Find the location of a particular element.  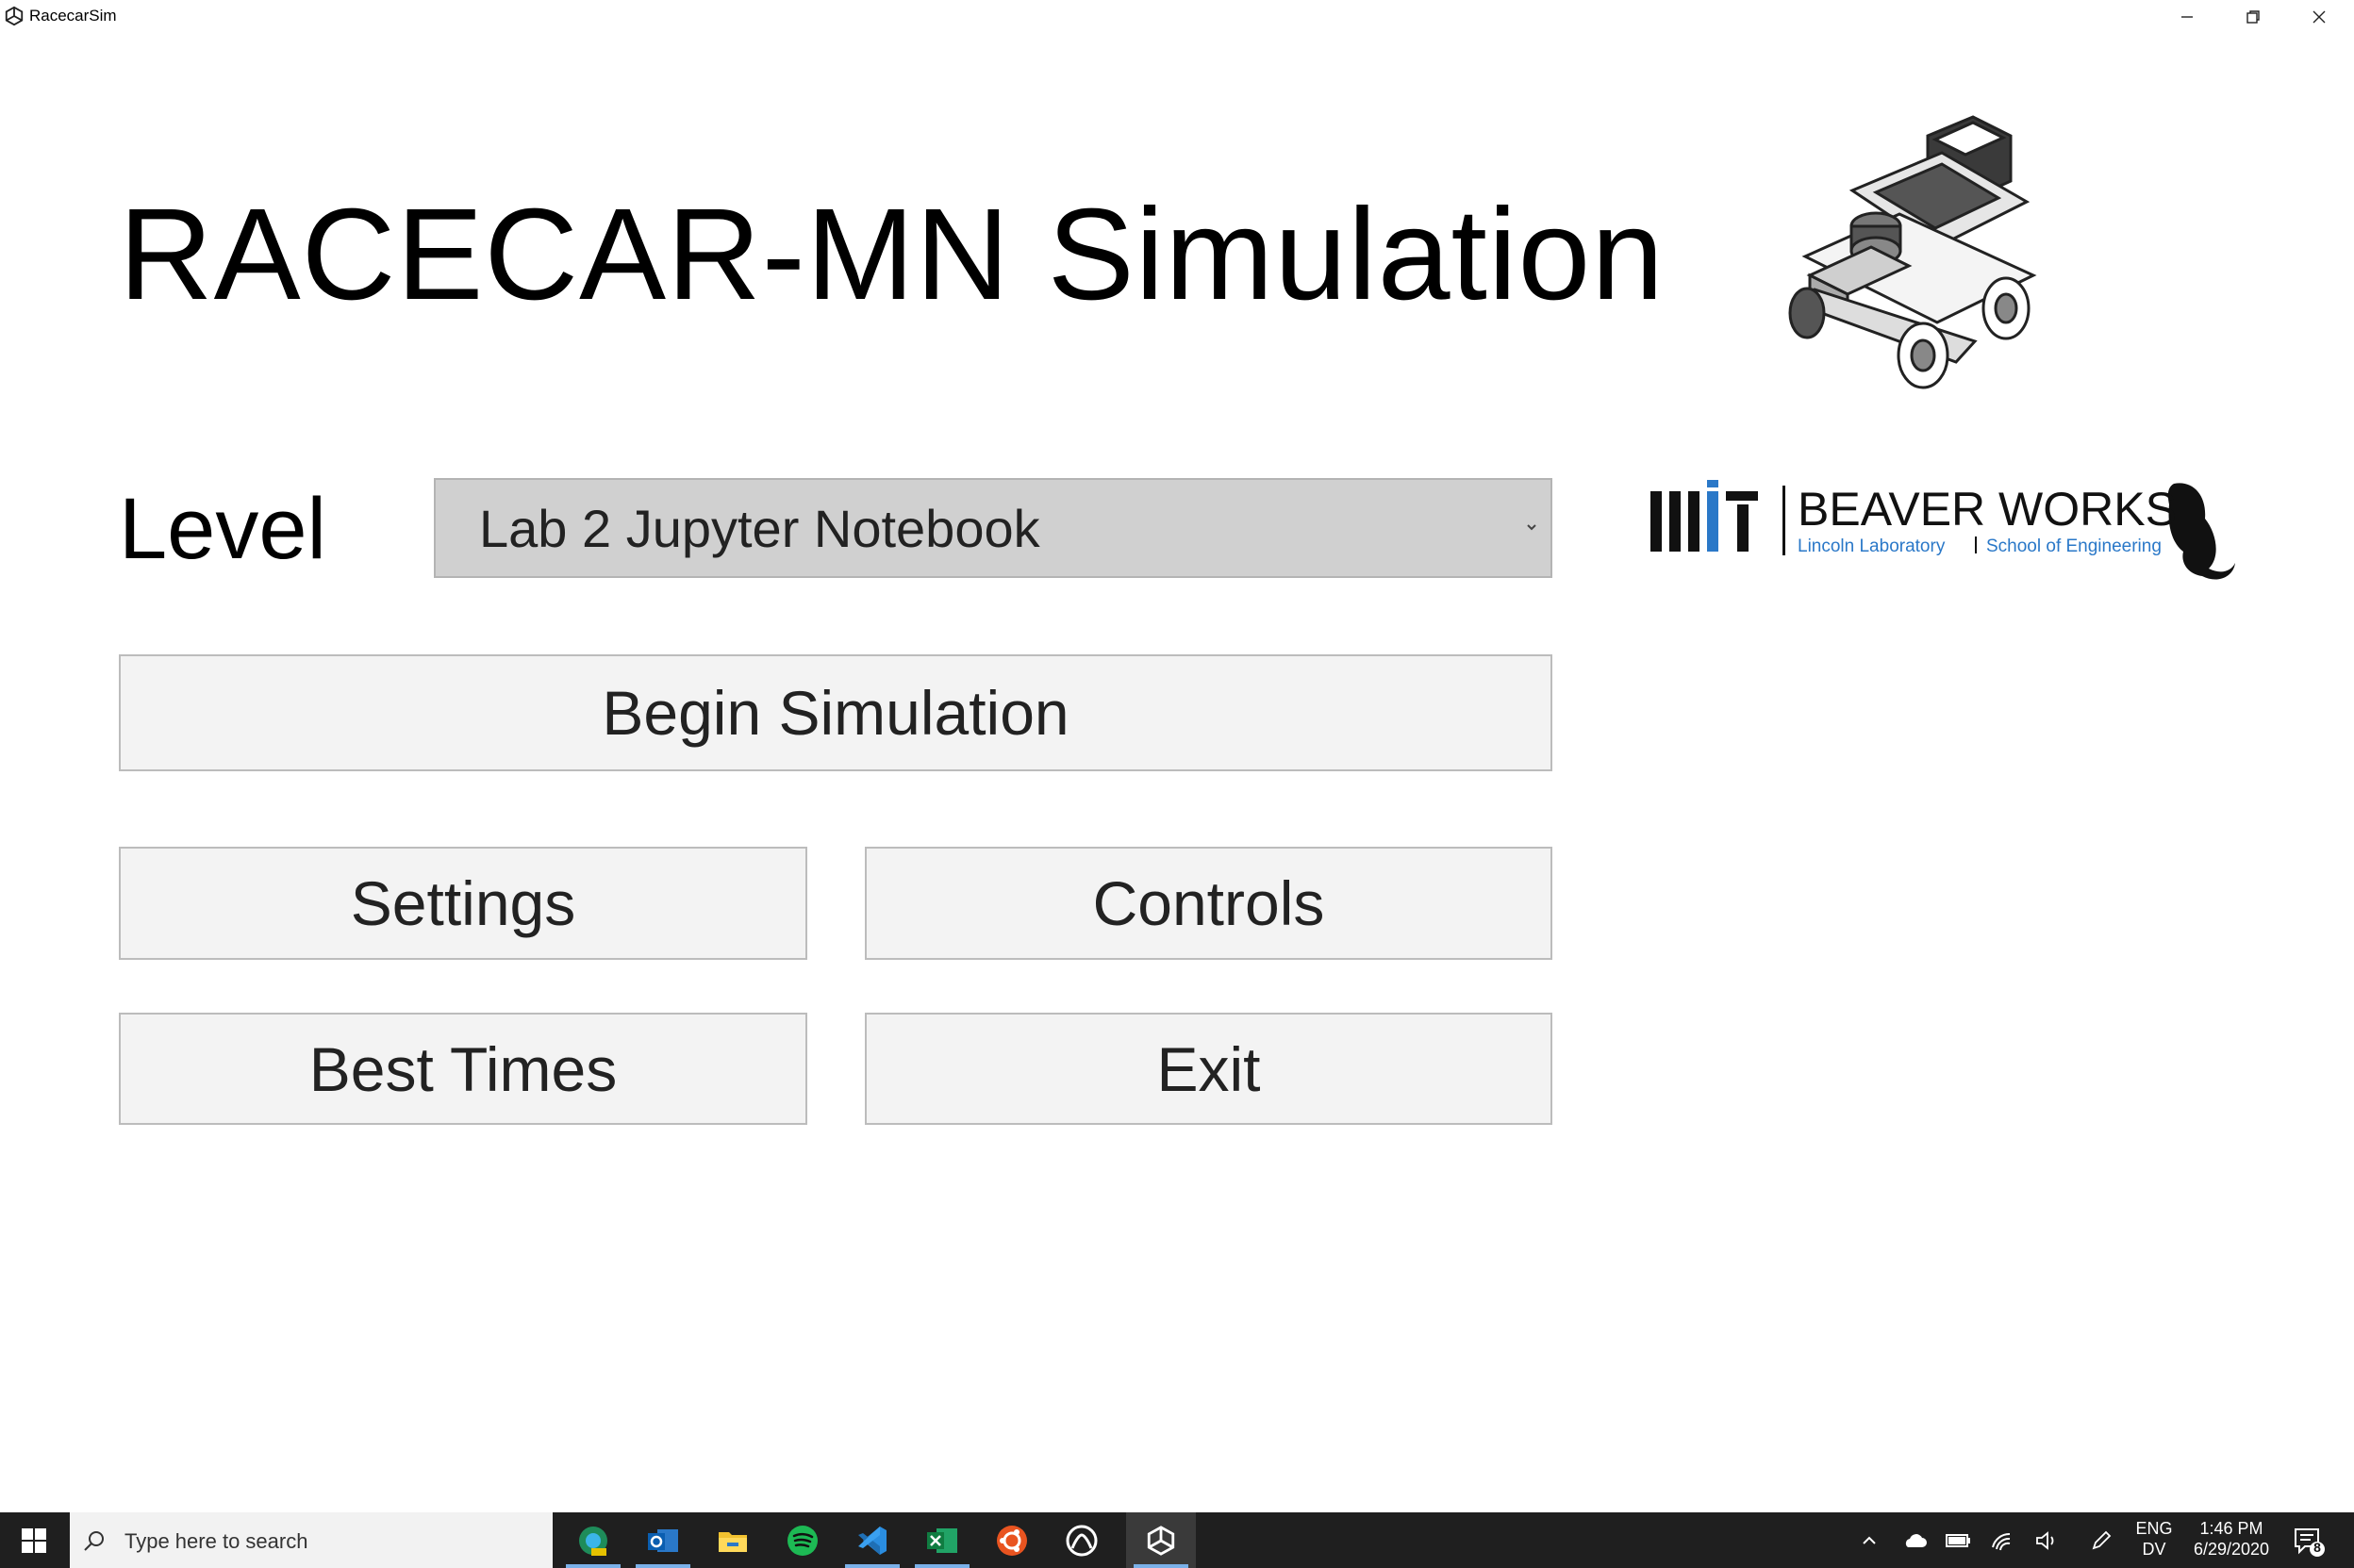

network-tray is located at coordinates (2003, 1540).